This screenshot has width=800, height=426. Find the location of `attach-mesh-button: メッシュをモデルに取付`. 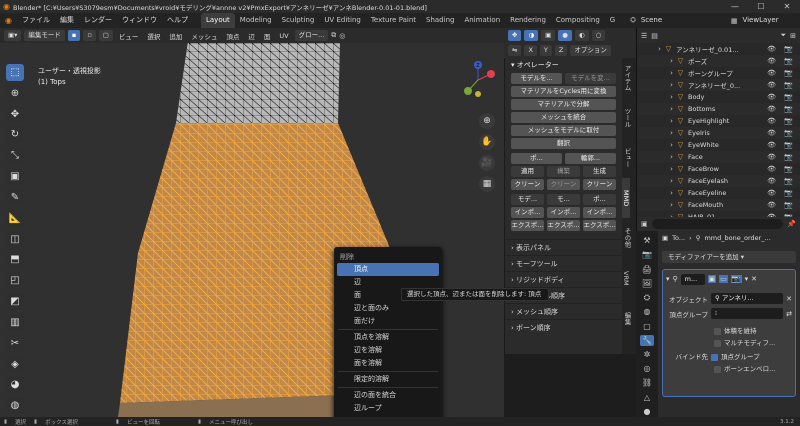

attach-mesh-button: メッシュをモデルに取付 is located at coordinates (563, 130).